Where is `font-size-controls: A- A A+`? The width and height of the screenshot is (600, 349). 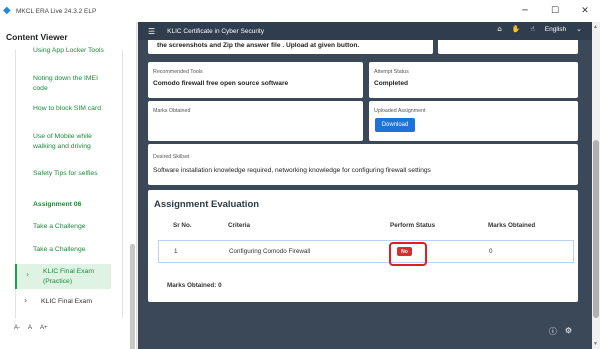
font-size-controls: A- A A+ is located at coordinates (31, 328).